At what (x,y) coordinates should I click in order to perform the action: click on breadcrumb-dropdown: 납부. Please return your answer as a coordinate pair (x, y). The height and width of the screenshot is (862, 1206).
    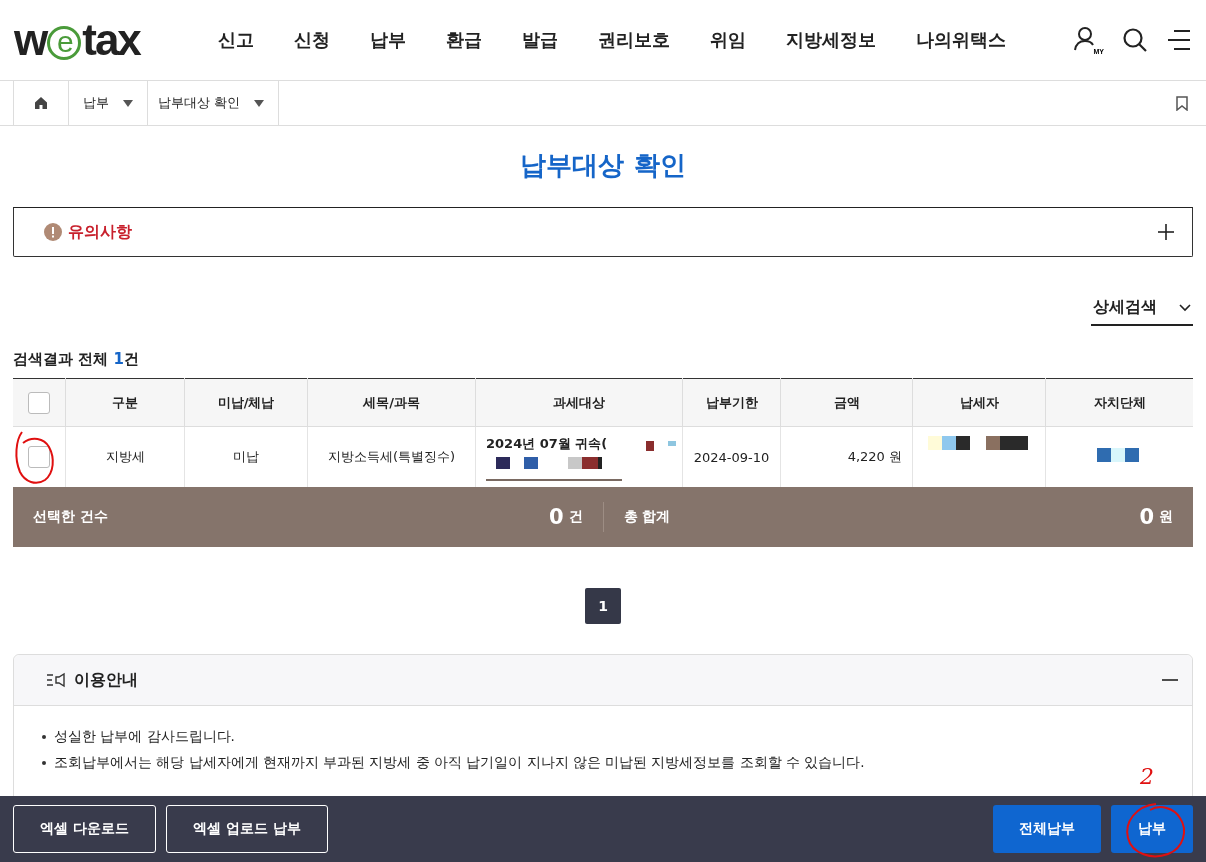
    Looking at the image, I should click on (107, 103).